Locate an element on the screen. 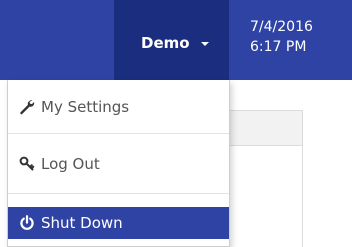  wrench-icon is located at coordinates (27, 107).